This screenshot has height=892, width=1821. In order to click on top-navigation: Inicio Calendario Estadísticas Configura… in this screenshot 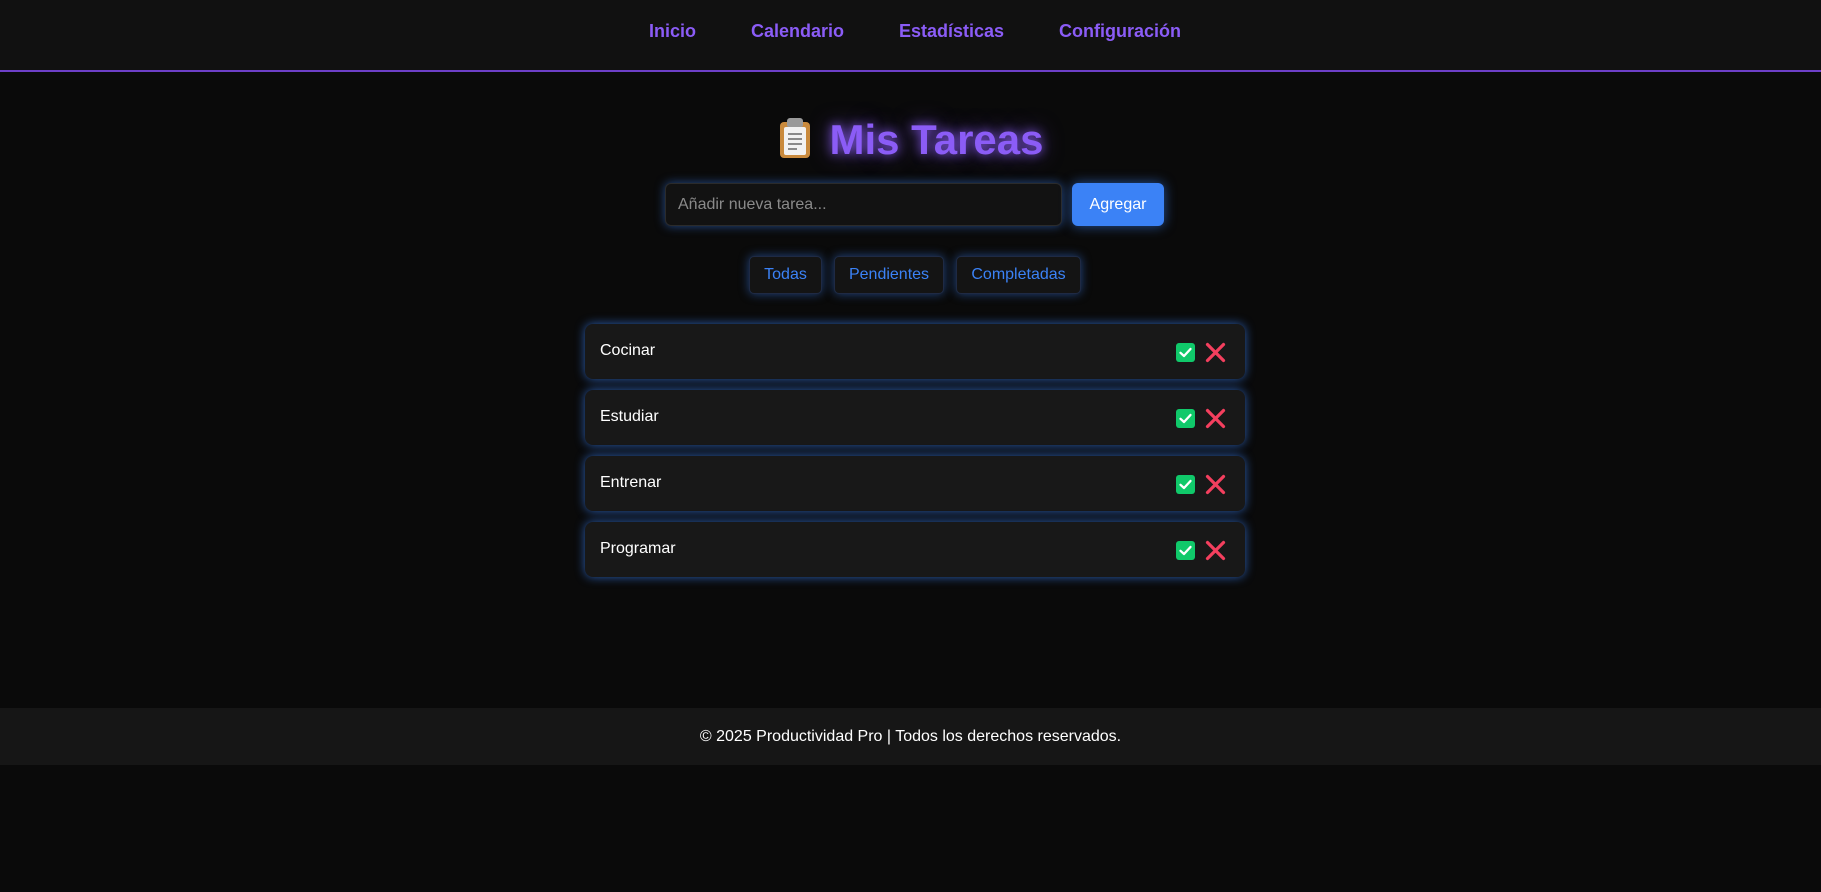, I will do `click(910, 36)`.